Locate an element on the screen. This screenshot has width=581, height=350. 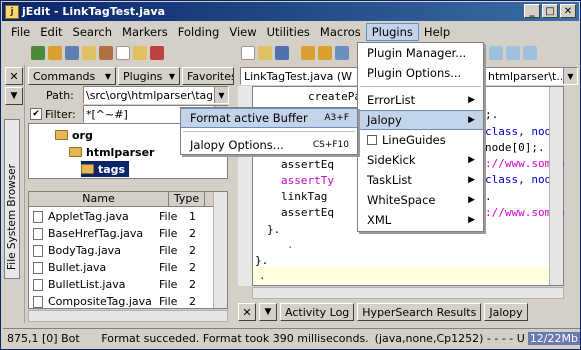
new-icon is located at coordinates (248, 53).